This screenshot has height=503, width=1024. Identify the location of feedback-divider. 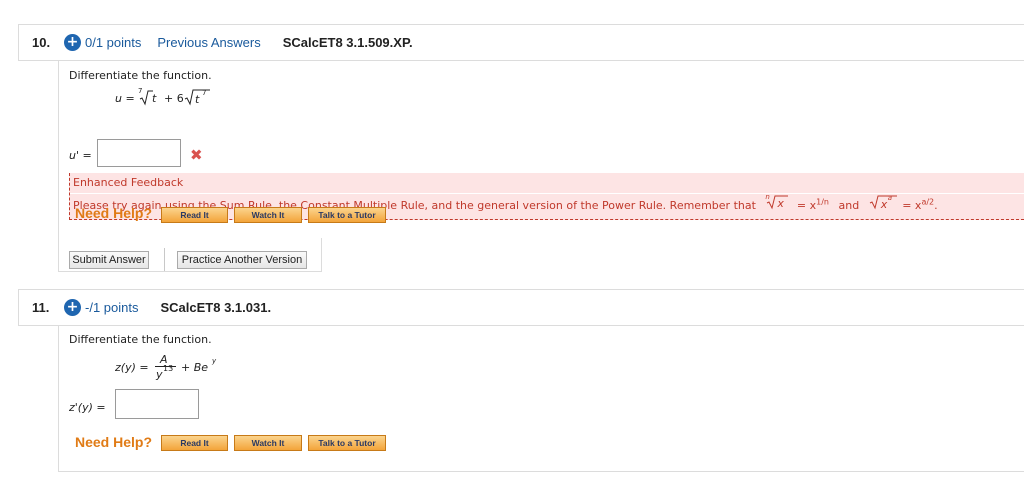
(547, 193).